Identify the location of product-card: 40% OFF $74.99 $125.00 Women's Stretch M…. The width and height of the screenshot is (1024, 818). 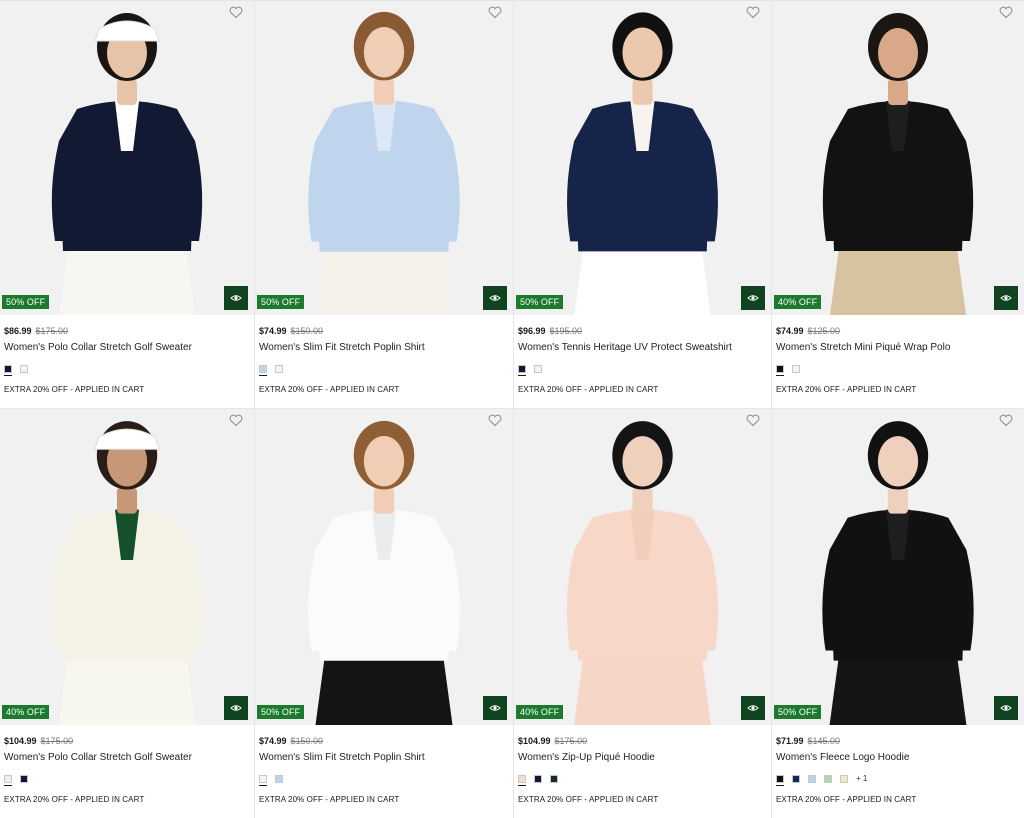
(898, 205).